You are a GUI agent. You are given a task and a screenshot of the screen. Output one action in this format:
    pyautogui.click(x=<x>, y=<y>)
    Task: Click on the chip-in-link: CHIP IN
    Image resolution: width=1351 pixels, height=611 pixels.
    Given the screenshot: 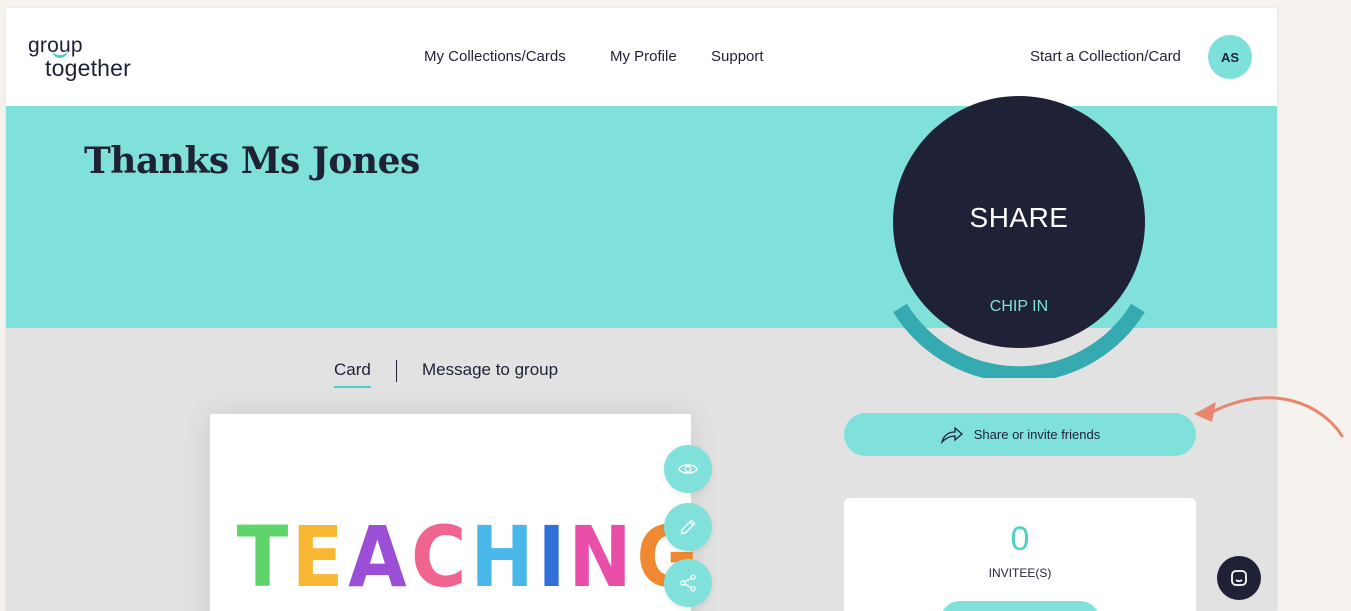 What is the action you would take?
    pyautogui.click(x=1019, y=307)
    